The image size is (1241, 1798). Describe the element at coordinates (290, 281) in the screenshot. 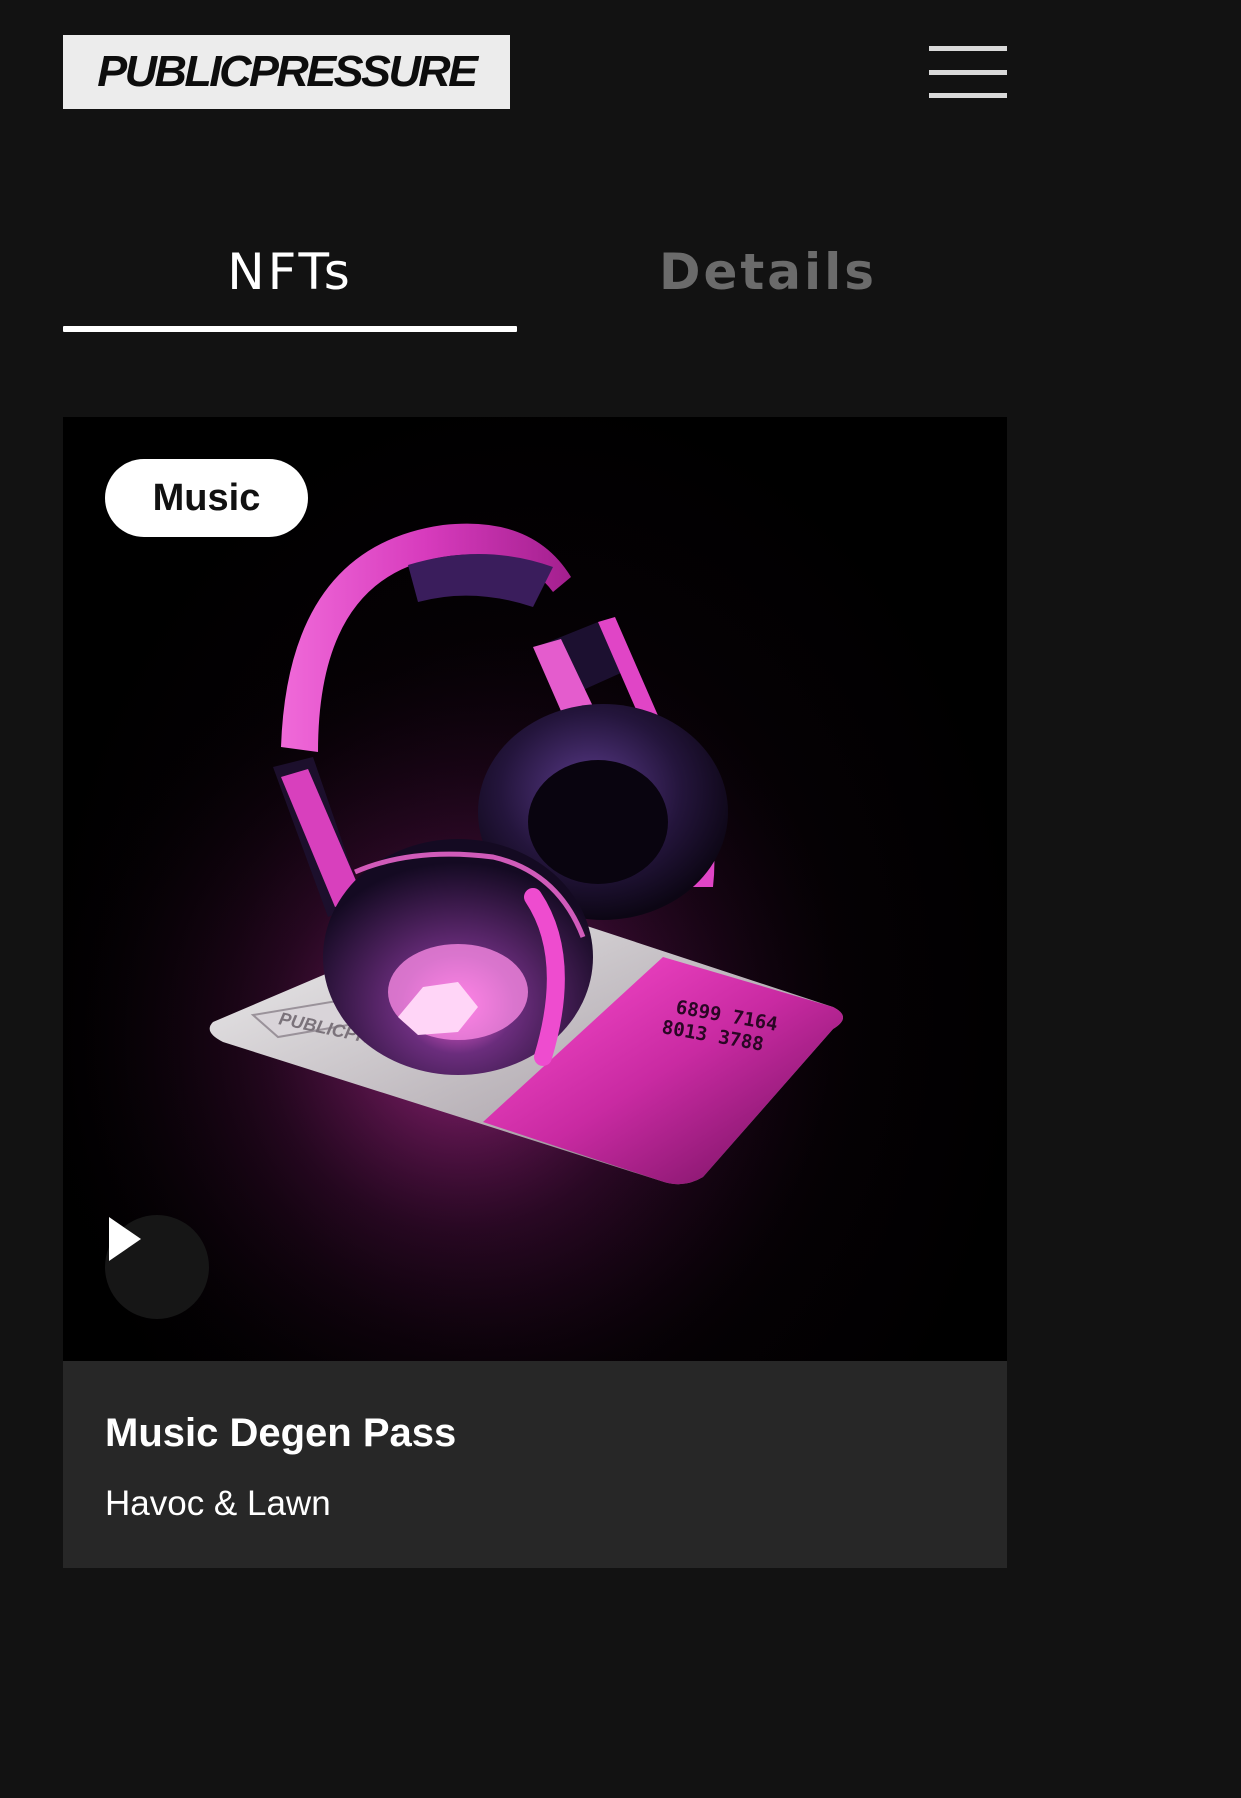

I see `tab-nfts: NFTs` at that location.